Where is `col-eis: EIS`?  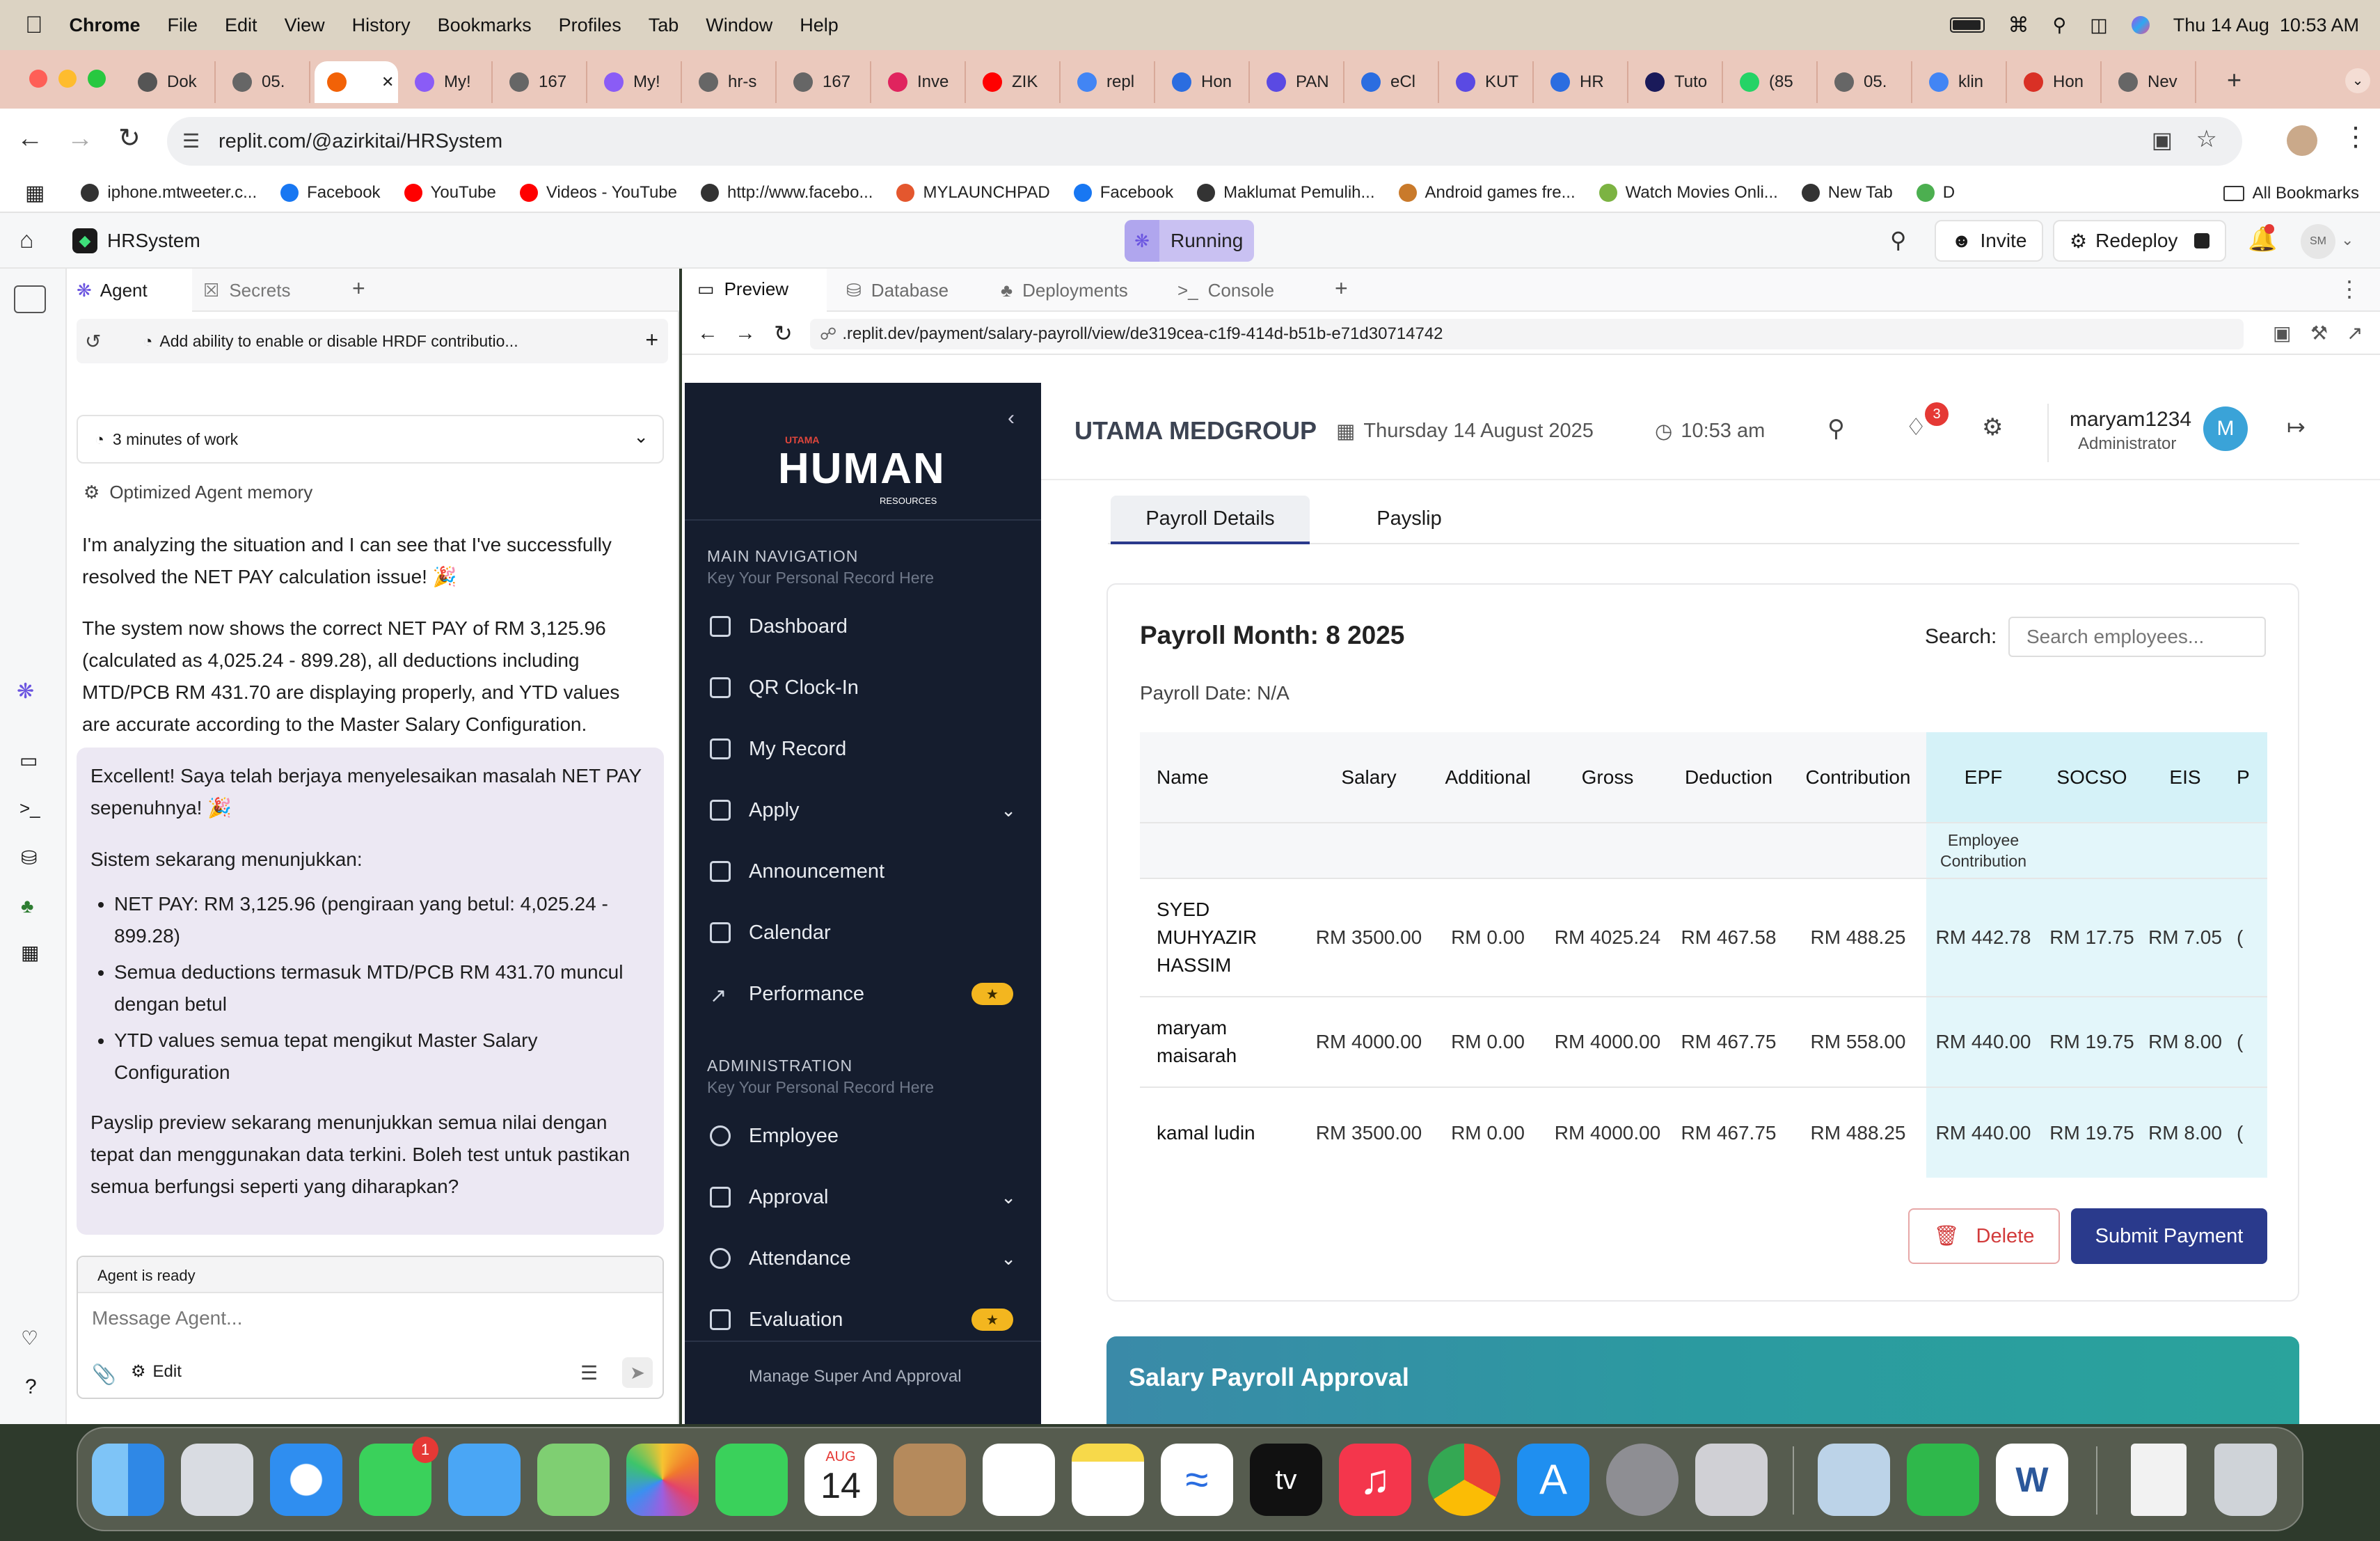 col-eis: EIS is located at coordinates (2185, 777).